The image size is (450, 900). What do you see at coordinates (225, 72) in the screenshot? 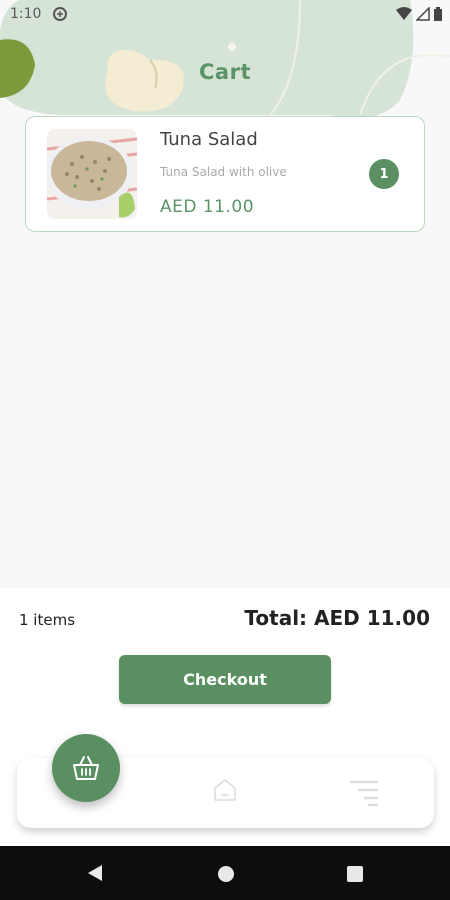
I see `page-title: Cart` at bounding box center [225, 72].